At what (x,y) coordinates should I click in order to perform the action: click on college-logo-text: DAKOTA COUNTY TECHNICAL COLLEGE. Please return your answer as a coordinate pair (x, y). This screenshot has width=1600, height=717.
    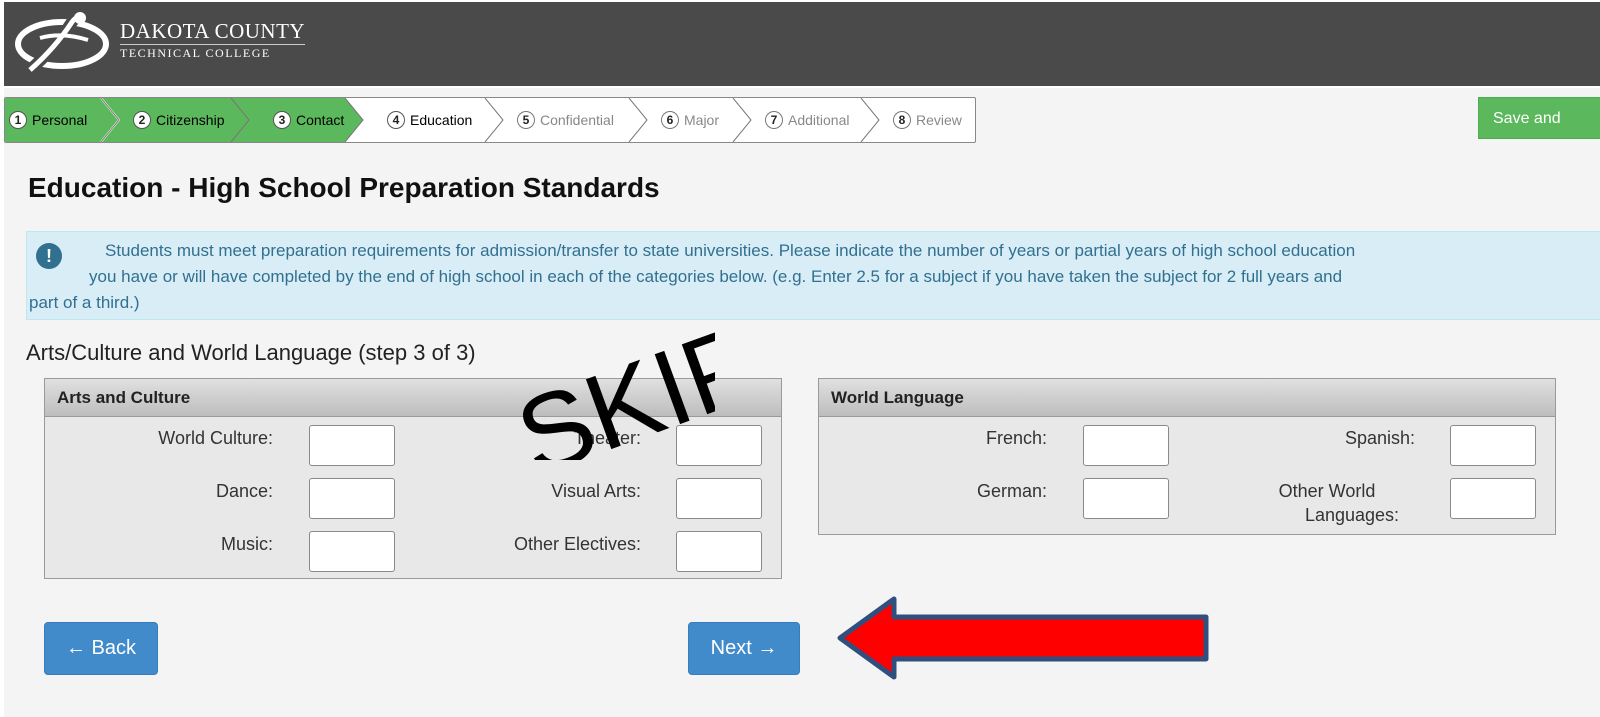
    Looking at the image, I should click on (213, 40).